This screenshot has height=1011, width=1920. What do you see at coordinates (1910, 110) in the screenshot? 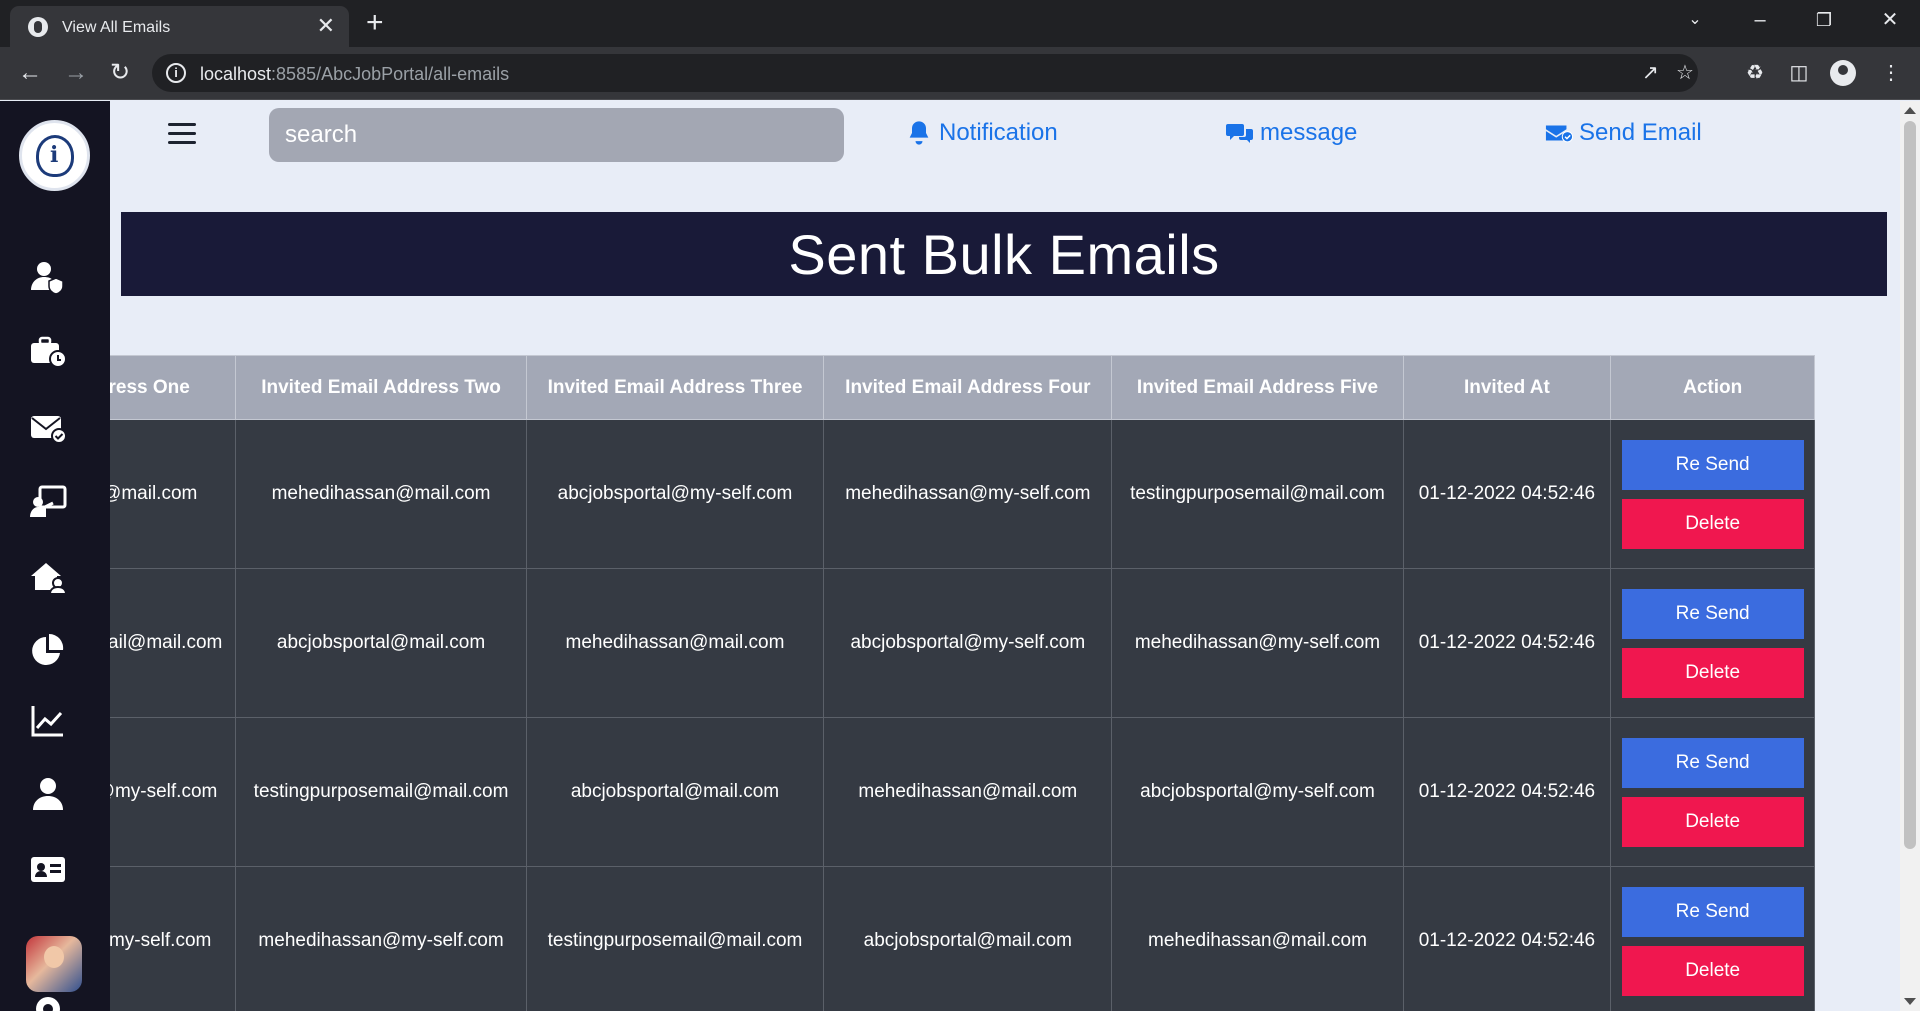
I see `scroll-up-icon` at bounding box center [1910, 110].